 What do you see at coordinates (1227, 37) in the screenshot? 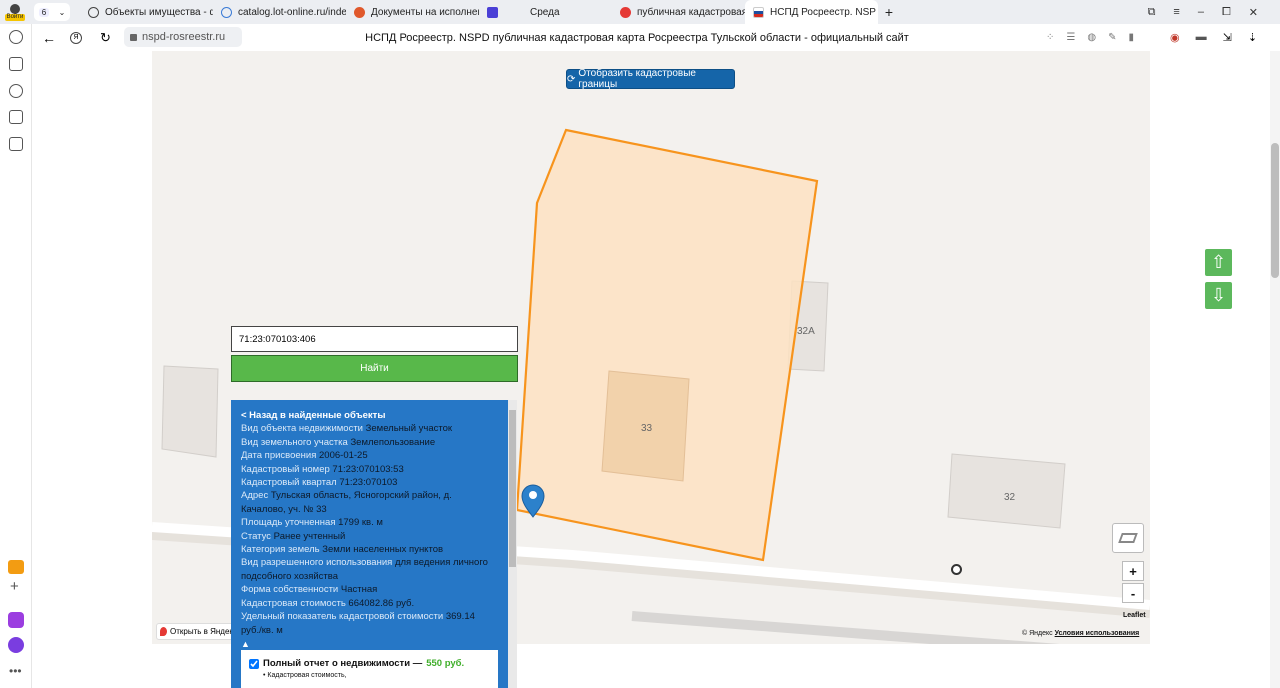
I see `downloads-icon: ⇲` at bounding box center [1227, 37].